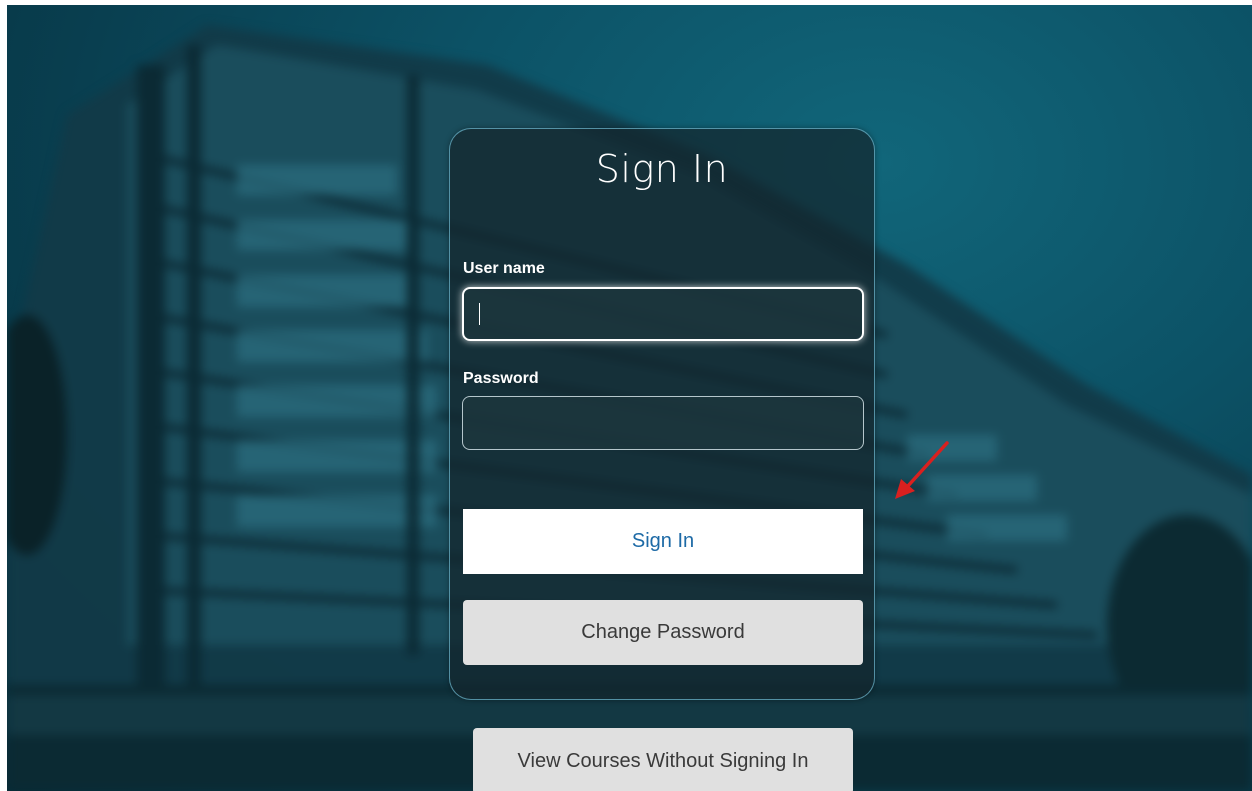  I want to click on username-label: User name, so click(504, 268).